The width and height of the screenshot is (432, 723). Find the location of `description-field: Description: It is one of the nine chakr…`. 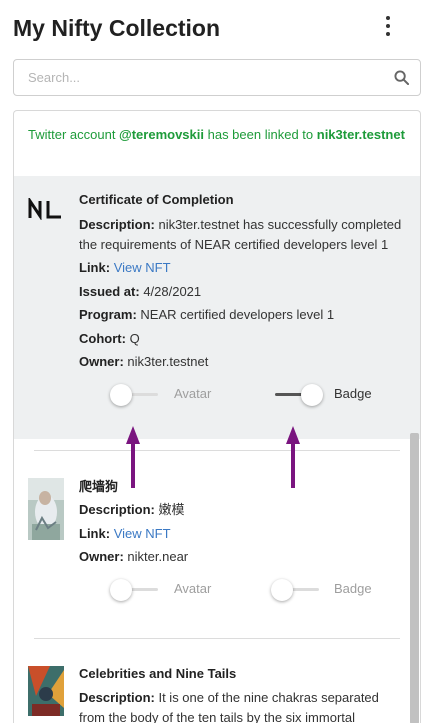

description-field: Description: It is one of the nine chakr… is located at coordinates (242, 705).